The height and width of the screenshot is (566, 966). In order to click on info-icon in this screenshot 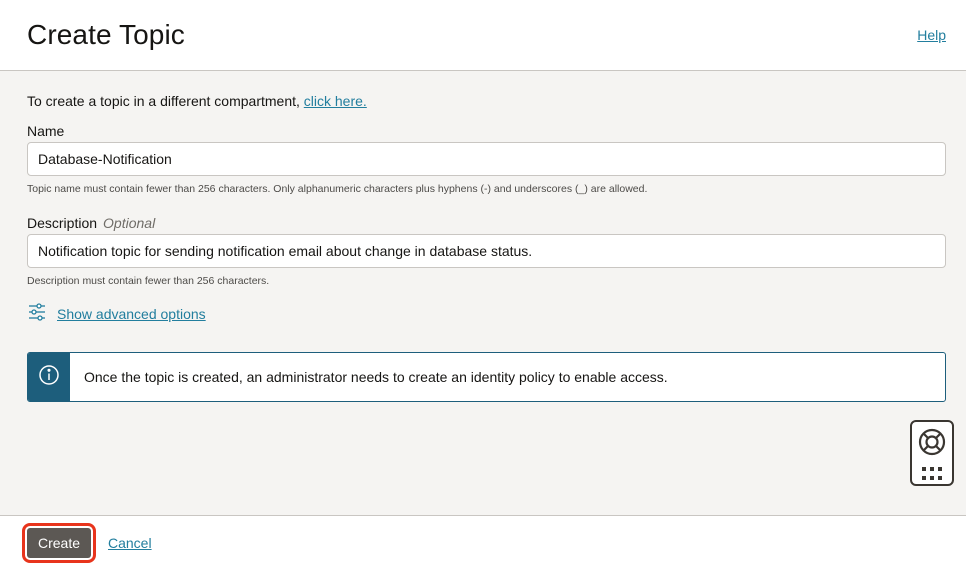, I will do `click(49, 377)`.